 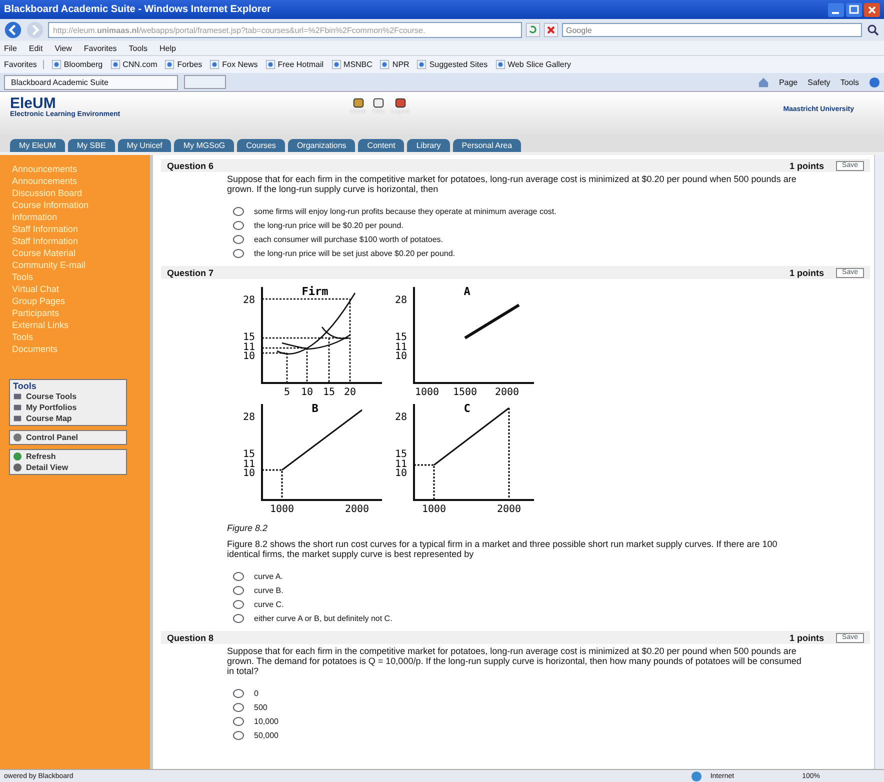 What do you see at coordinates (240, 64) in the screenshot?
I see `favorite-link: Fox News` at bounding box center [240, 64].